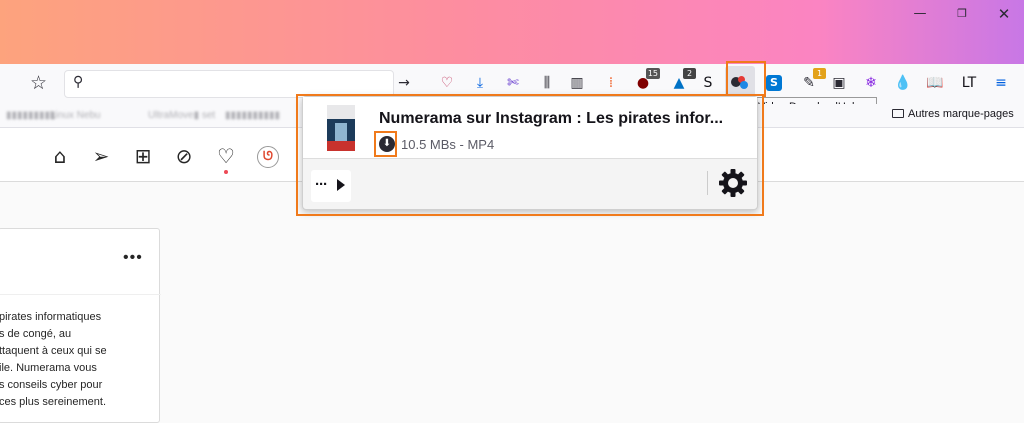  Describe the element at coordinates (819, 73) in the screenshot. I see `badge-count: 1` at that location.